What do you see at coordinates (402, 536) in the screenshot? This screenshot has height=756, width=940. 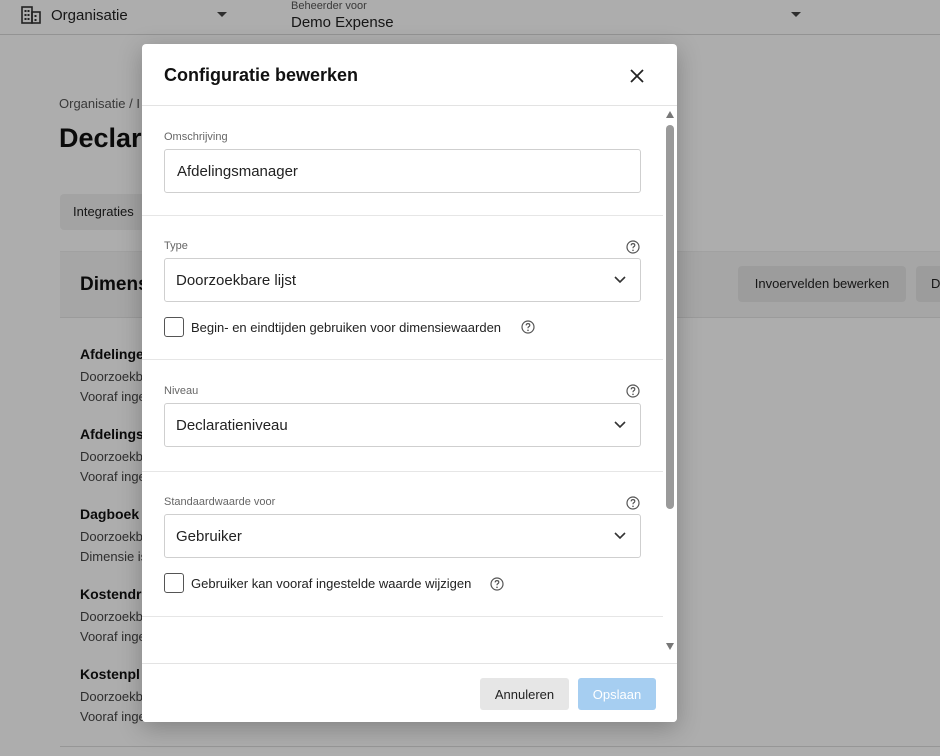 I see `standaardwaarde-select: Gebruiker` at bounding box center [402, 536].